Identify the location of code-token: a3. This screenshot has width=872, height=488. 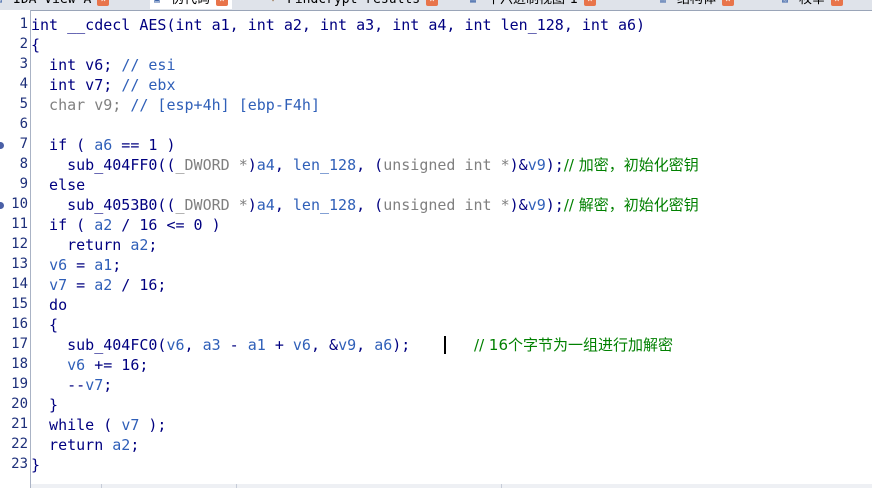
(211, 345).